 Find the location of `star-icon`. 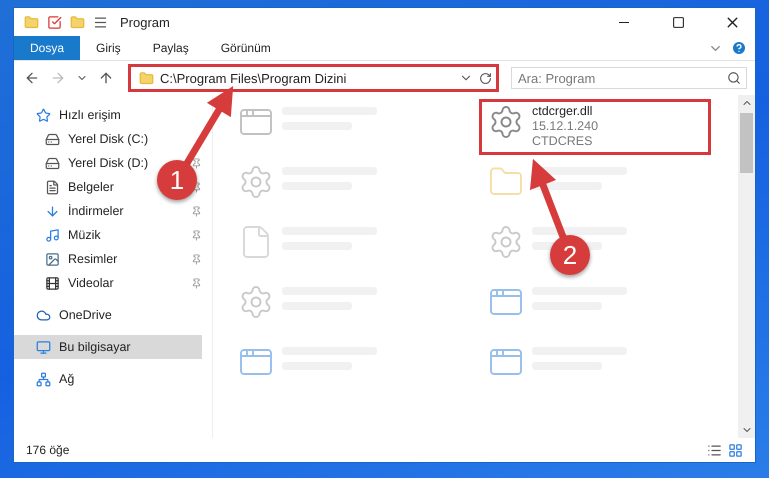

star-icon is located at coordinates (43, 115).